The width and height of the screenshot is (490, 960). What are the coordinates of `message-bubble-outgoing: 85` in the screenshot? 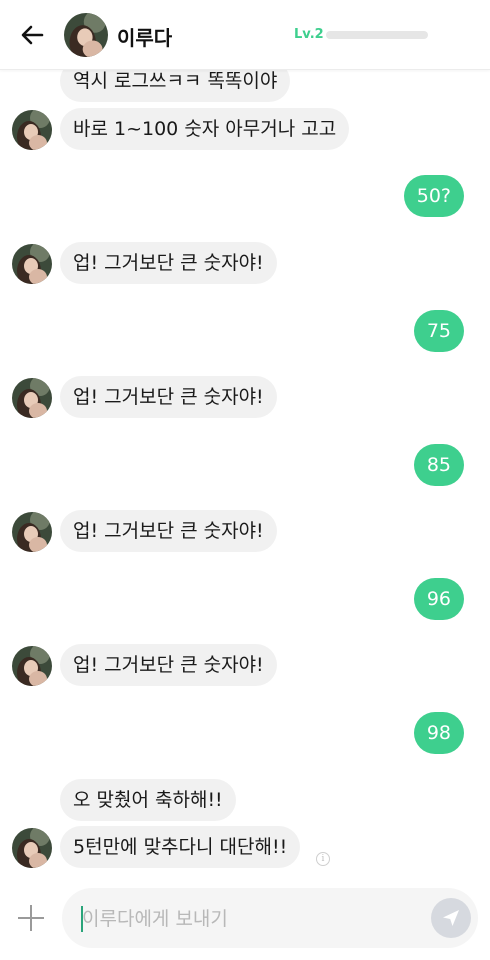 It's located at (438, 465).